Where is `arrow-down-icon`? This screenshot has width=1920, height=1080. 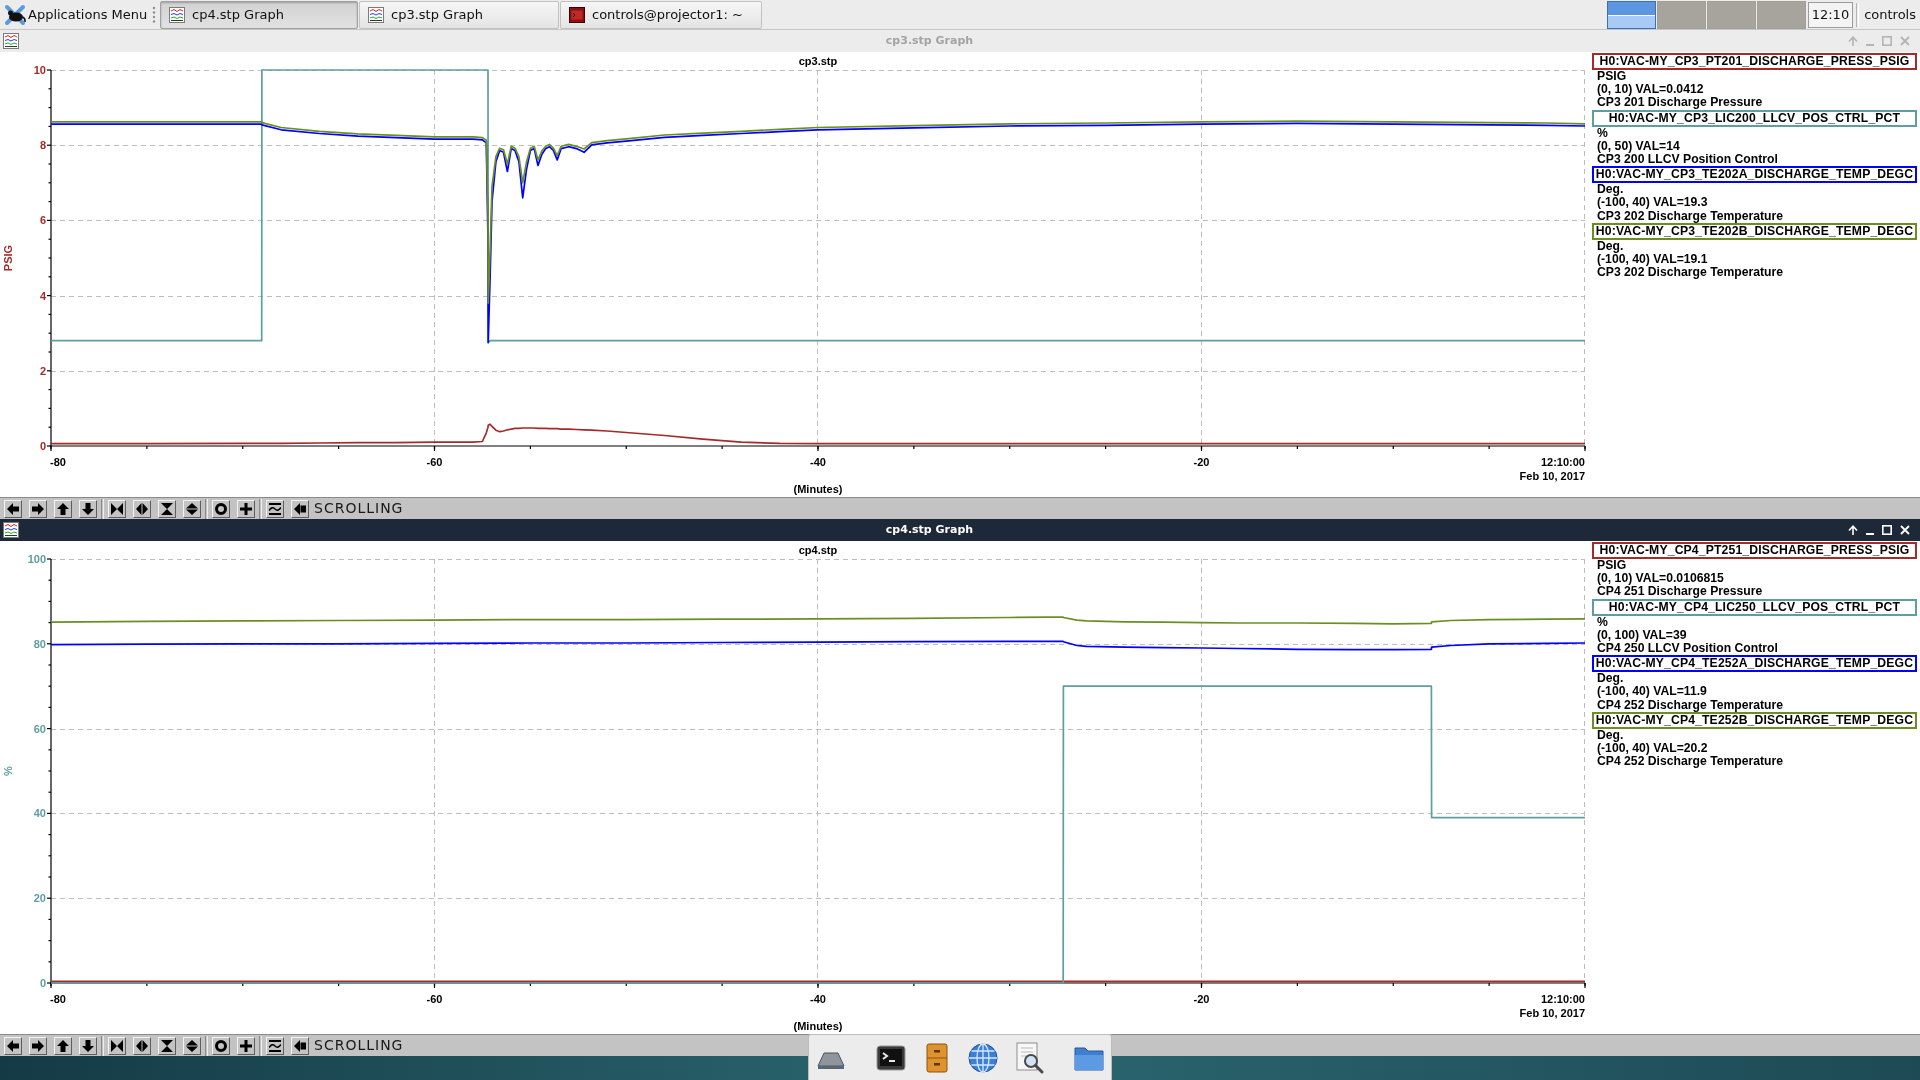 arrow-down-icon is located at coordinates (88, 508).